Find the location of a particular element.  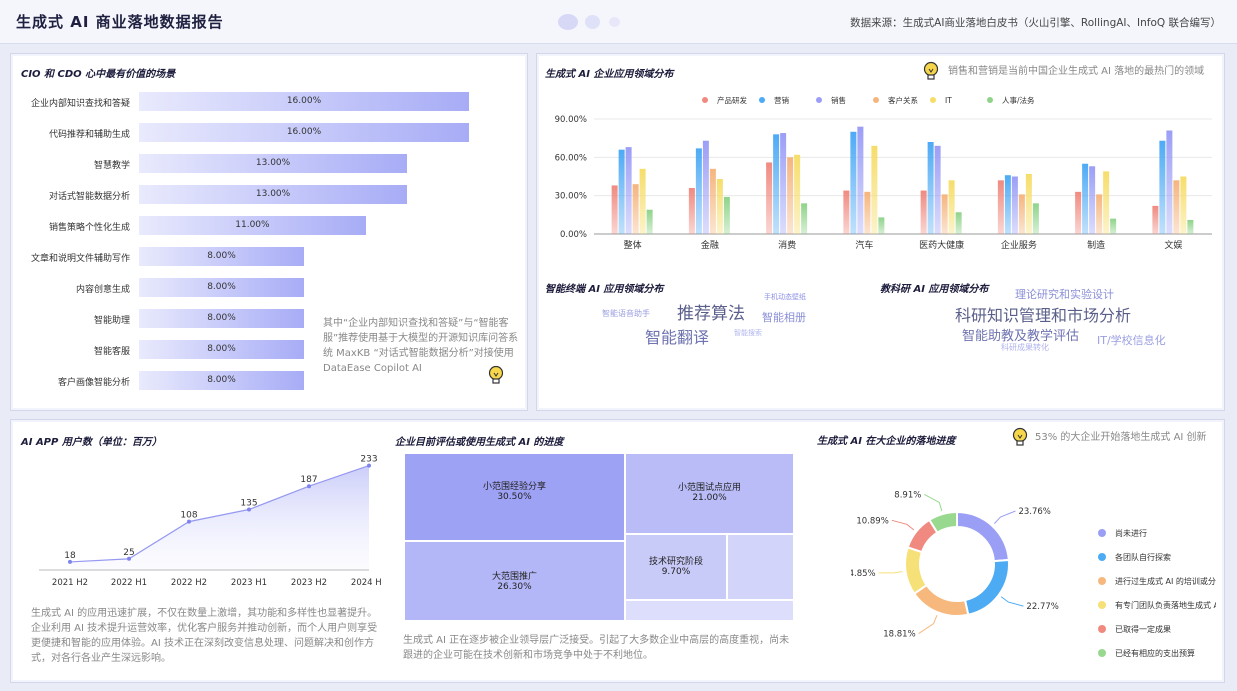

data-label: 18 is located at coordinates (70, 556).